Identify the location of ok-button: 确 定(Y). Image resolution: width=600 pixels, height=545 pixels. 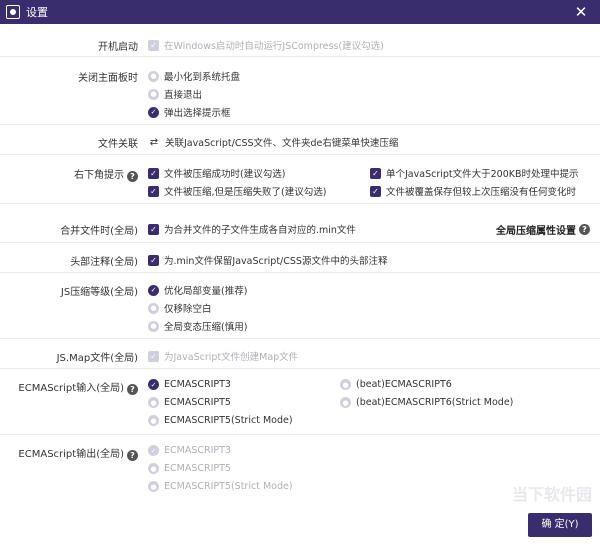
(560, 525).